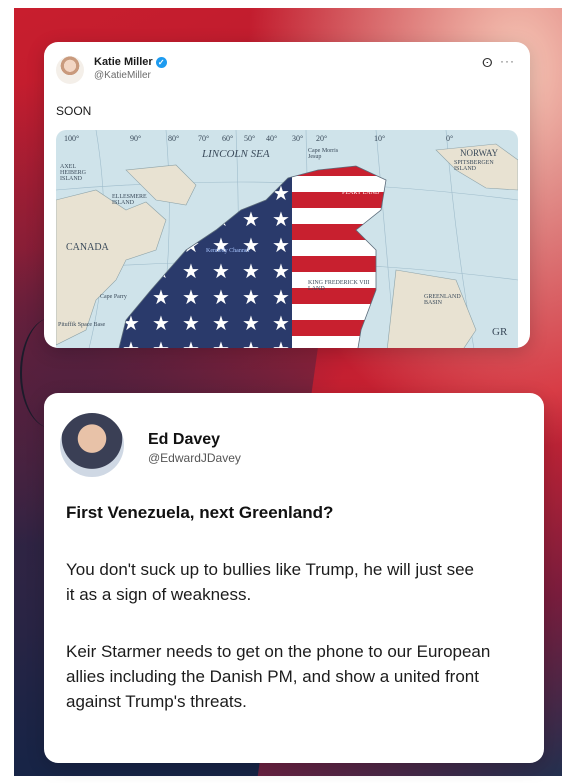 The image size is (578, 783). I want to click on tweet-text: SOON, so click(74, 111).